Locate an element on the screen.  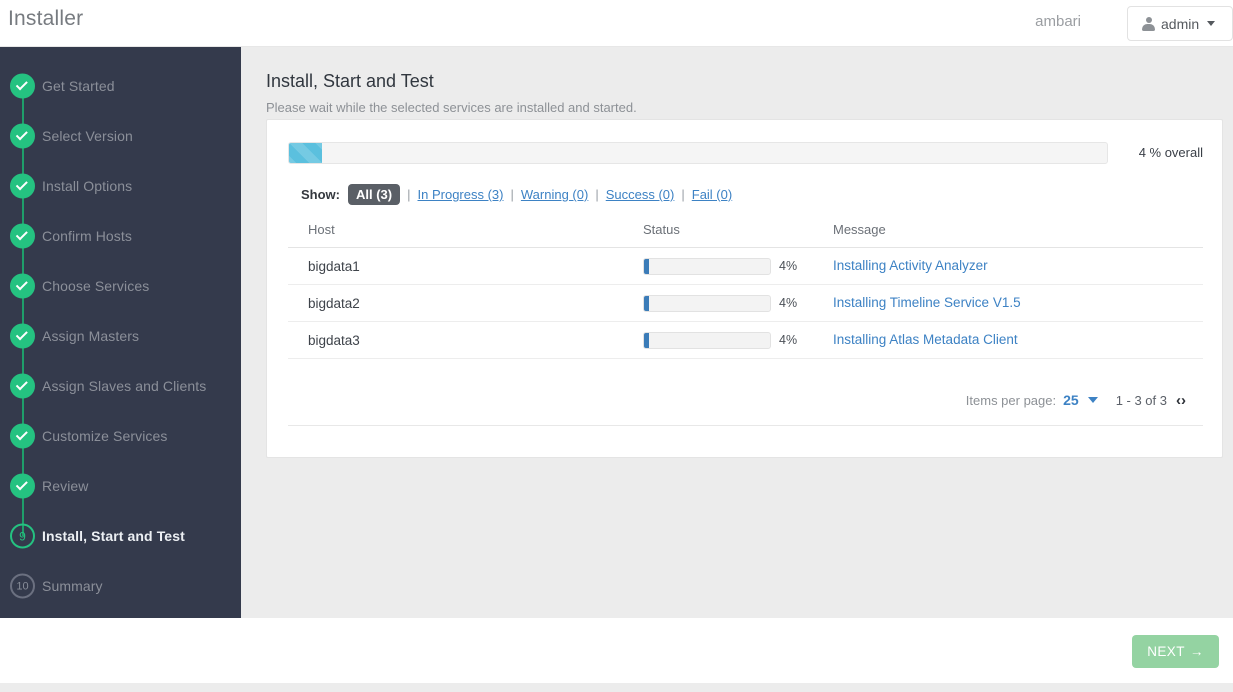
step-number-badge: 9 is located at coordinates (22, 536).